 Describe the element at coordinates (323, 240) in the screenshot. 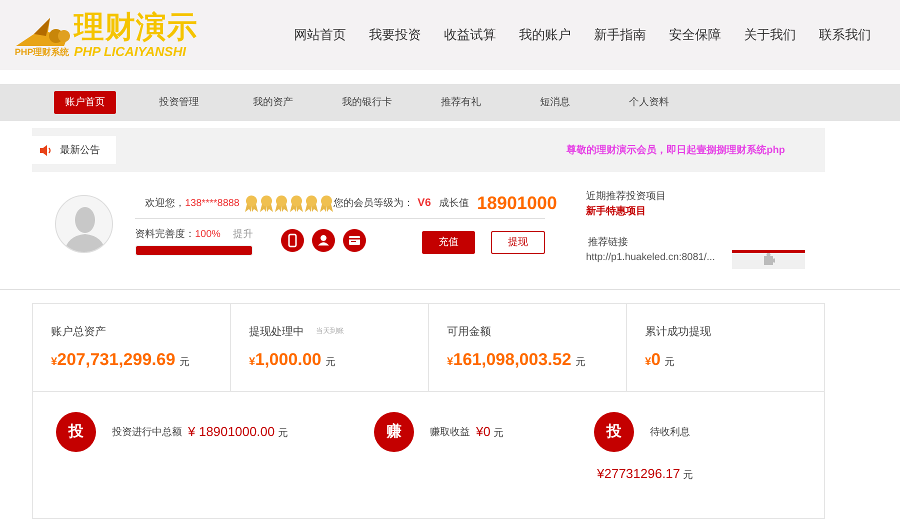

I see `user-icon` at that location.